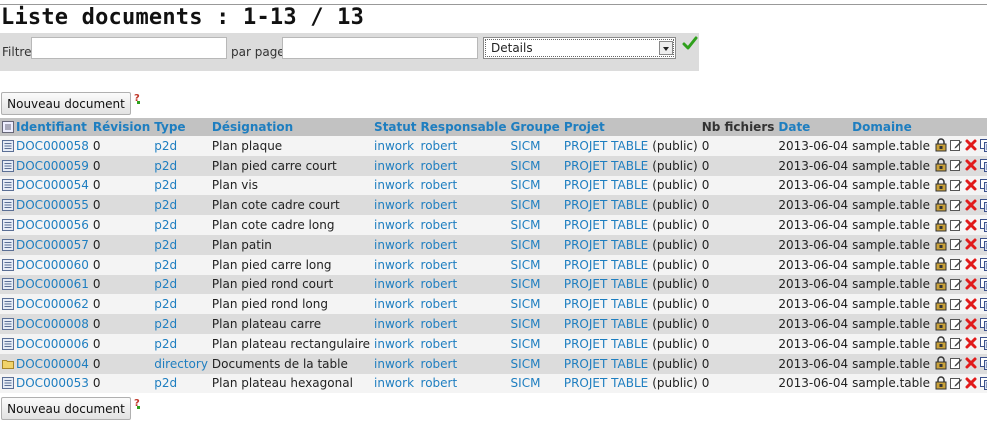 This screenshot has width=987, height=430. I want to click on col-date: Date, so click(813, 127).